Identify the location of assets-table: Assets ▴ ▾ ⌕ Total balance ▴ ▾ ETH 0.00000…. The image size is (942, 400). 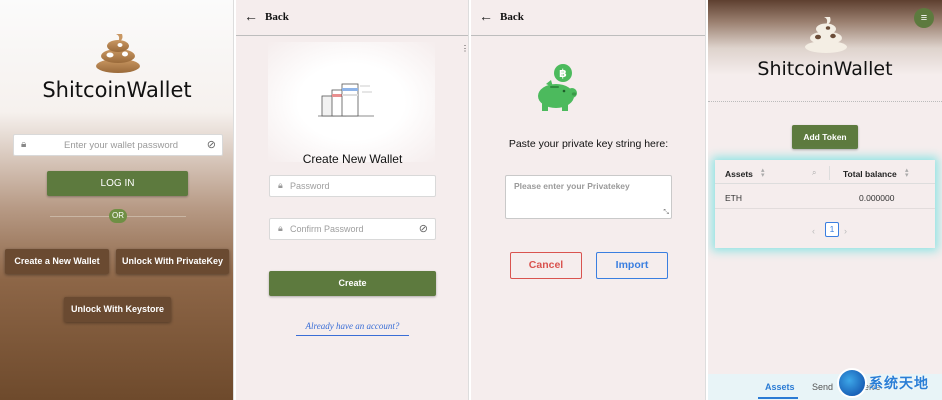
(825, 204).